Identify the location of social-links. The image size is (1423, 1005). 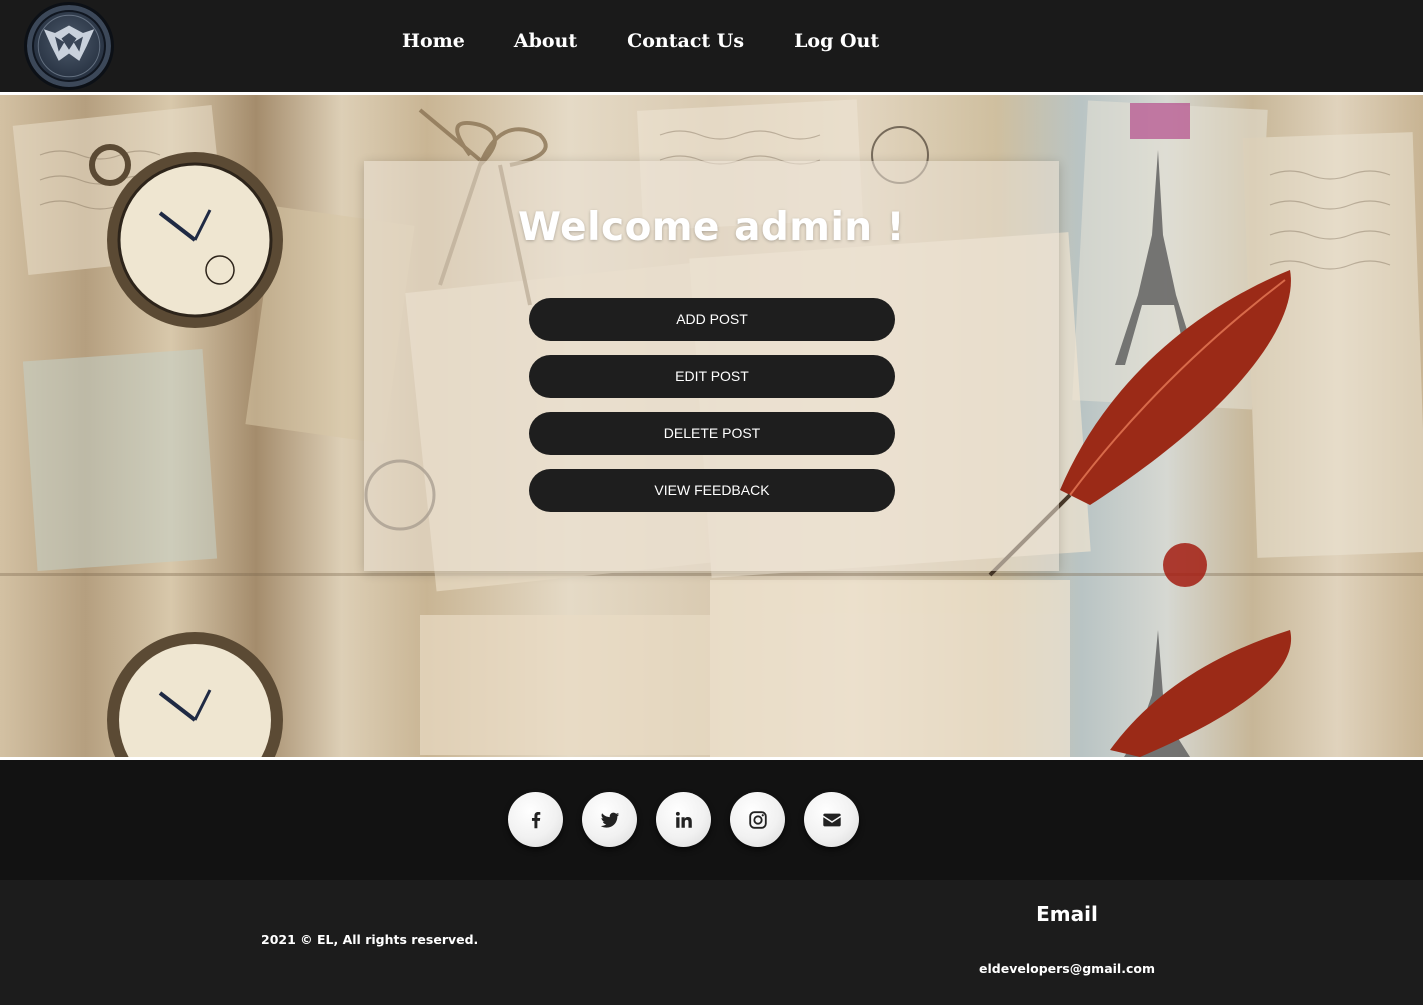
(683, 819).